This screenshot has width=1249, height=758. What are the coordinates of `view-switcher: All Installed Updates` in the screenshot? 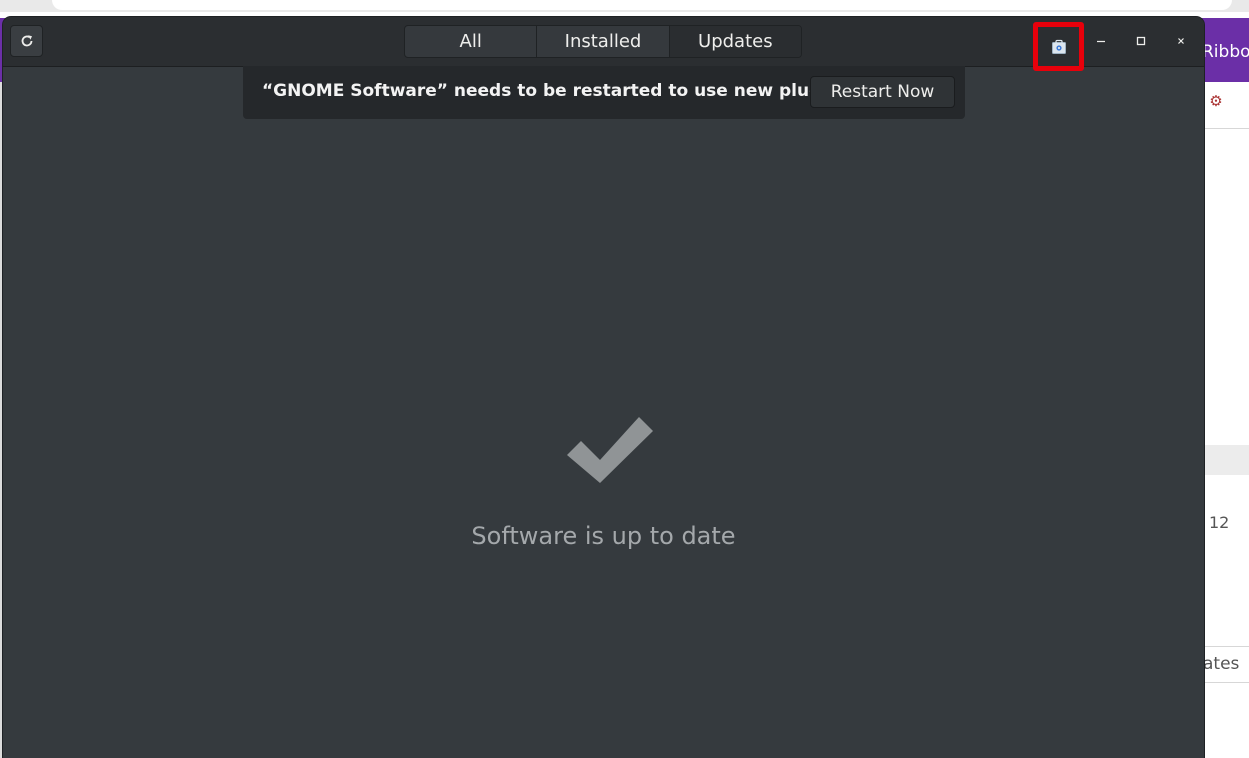 It's located at (603, 41).